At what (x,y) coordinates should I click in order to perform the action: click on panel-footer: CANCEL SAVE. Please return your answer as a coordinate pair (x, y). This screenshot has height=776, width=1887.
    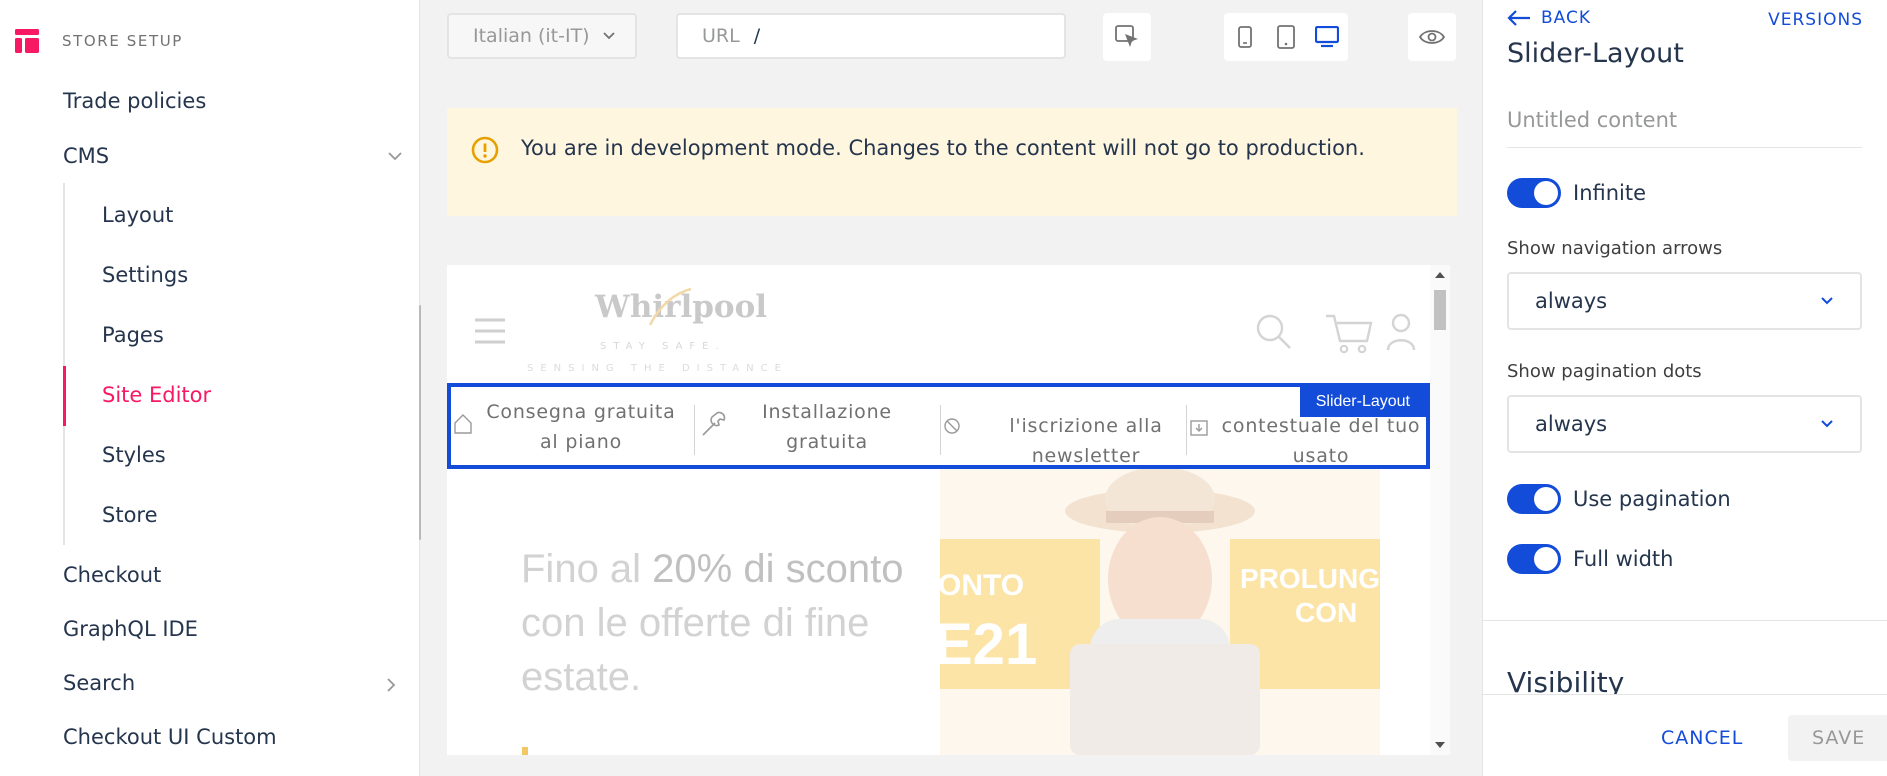
    Looking at the image, I should click on (1685, 735).